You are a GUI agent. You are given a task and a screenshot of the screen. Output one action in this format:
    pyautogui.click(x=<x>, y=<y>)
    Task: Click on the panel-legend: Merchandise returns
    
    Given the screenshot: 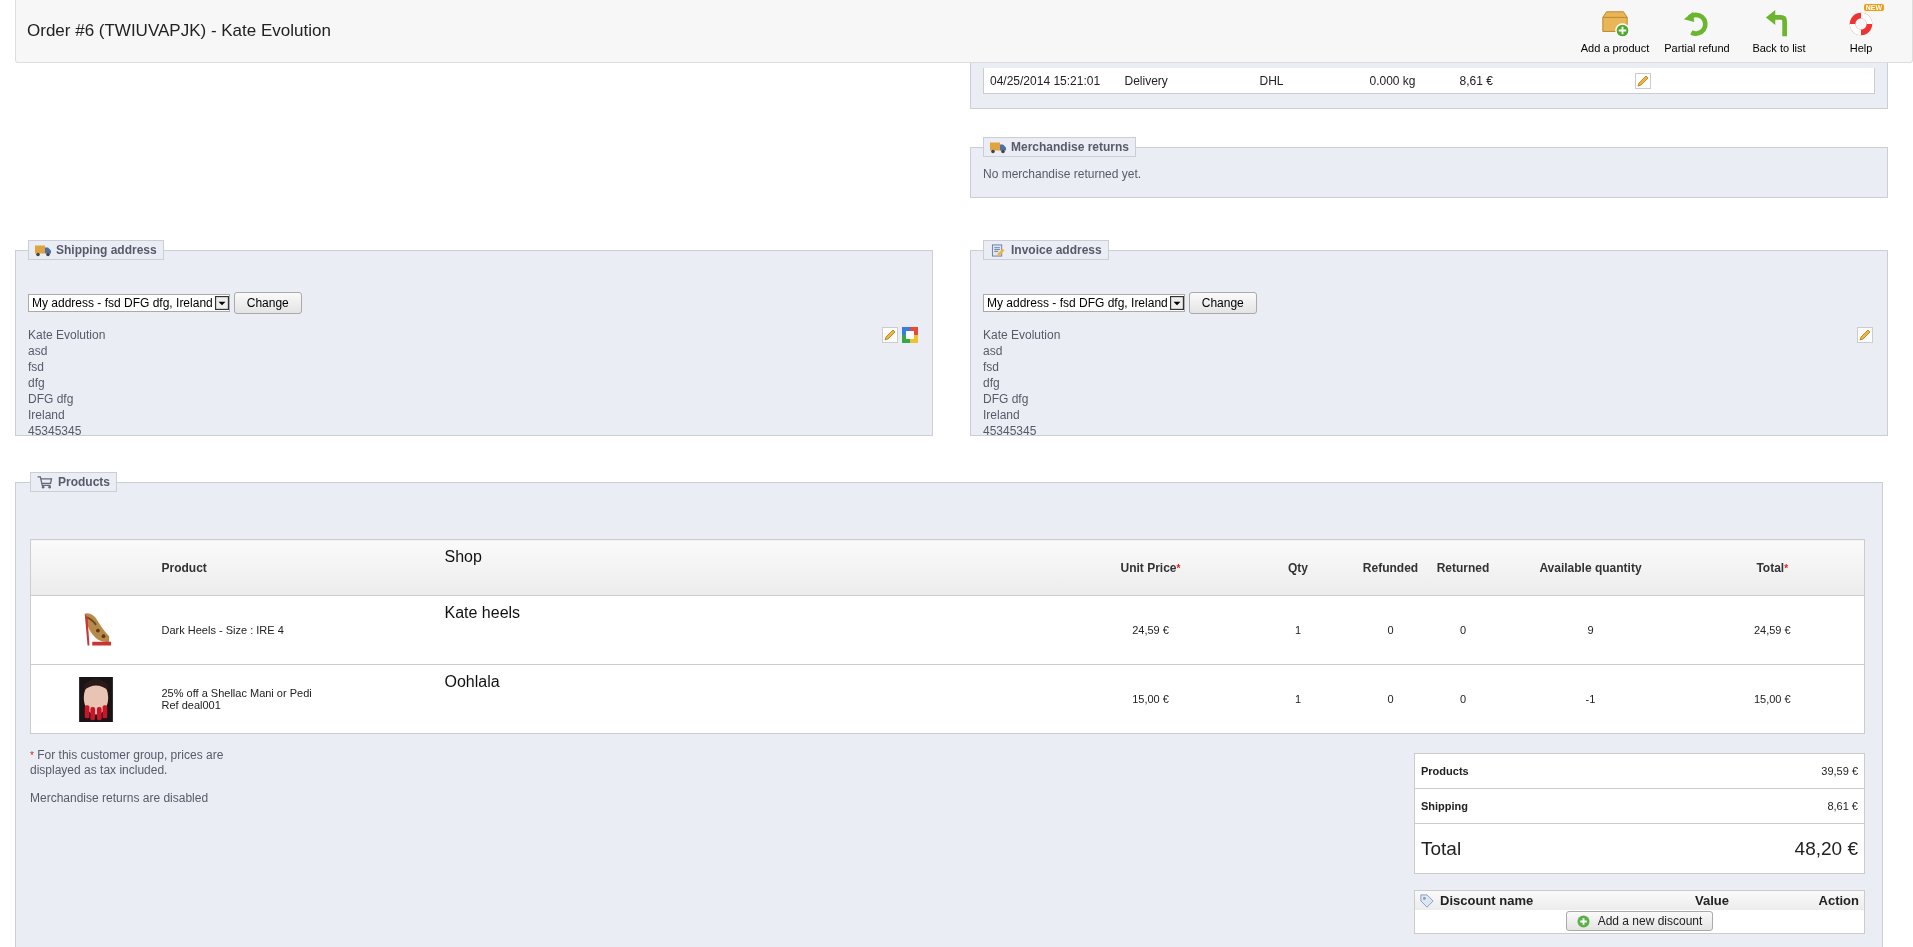 What is the action you would take?
    pyautogui.click(x=1060, y=147)
    